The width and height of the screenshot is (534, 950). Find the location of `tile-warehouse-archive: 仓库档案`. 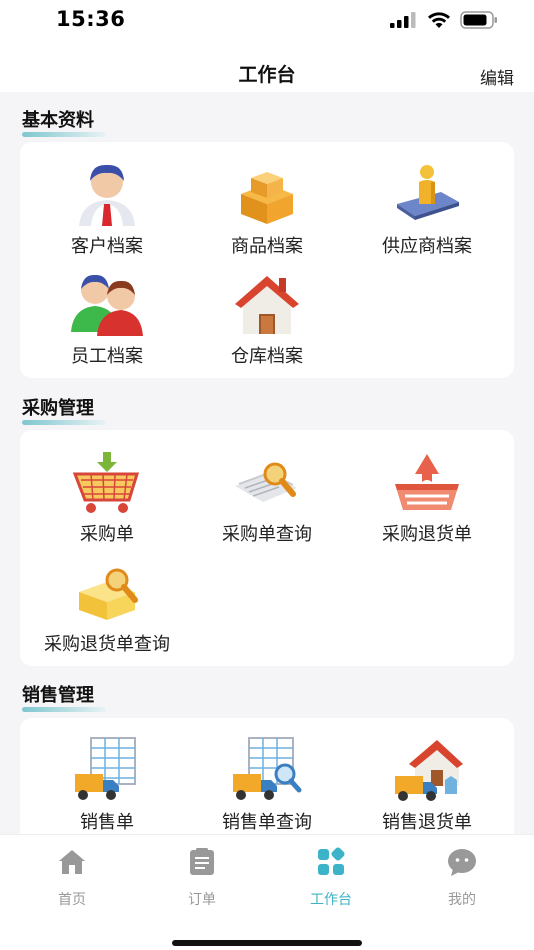

tile-warehouse-archive: 仓库档案 is located at coordinates (267, 312).